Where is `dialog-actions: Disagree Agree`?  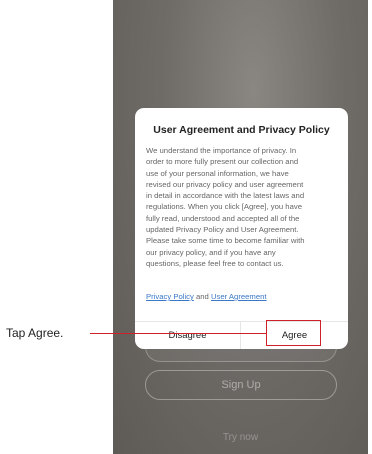
dialog-actions: Disagree Agree is located at coordinates (241, 335).